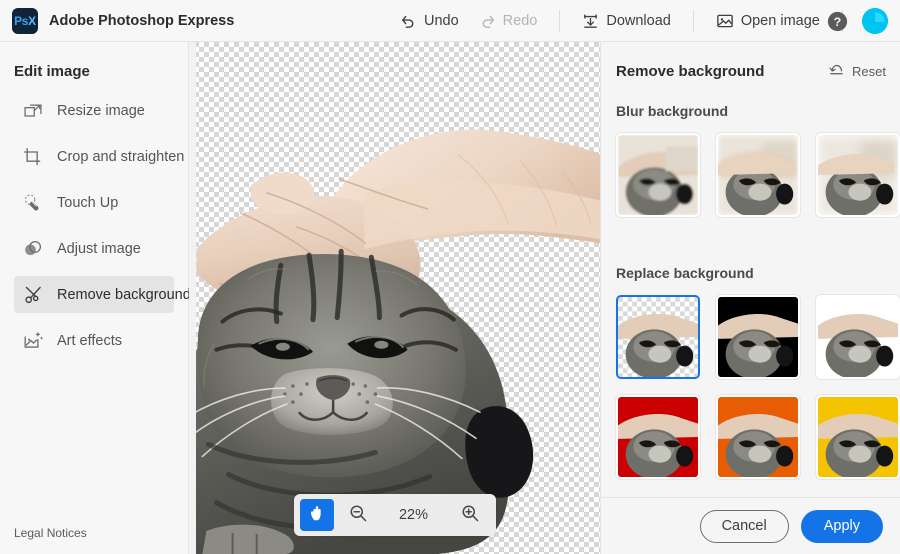  I want to click on sidebar-item-art-effects: Art effects, so click(94, 340).